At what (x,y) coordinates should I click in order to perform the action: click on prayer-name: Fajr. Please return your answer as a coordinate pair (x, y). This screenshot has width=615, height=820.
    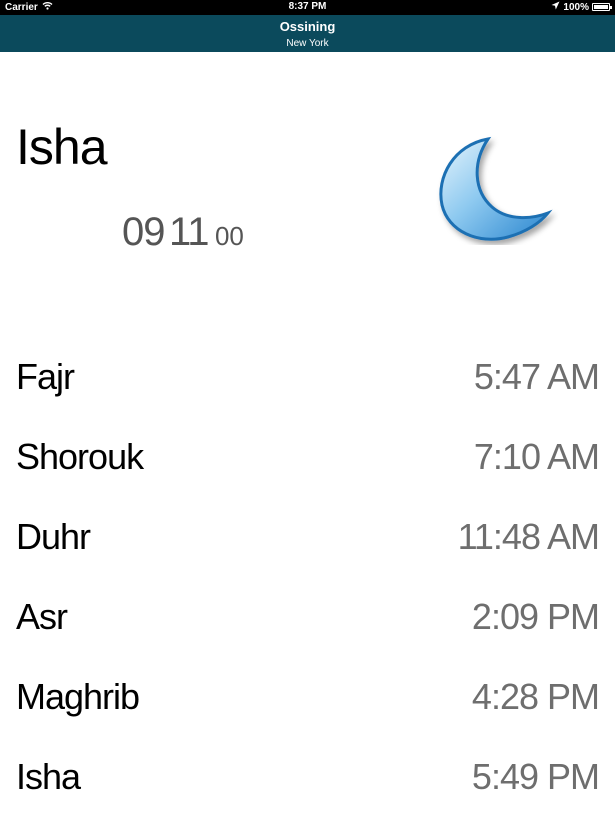
    Looking at the image, I should click on (45, 376).